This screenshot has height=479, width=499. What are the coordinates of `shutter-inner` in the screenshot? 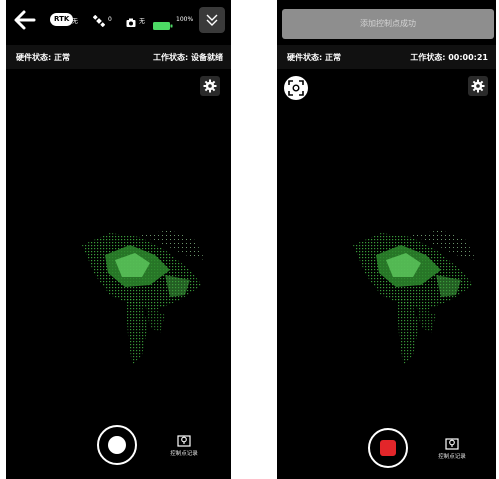 It's located at (117, 445).